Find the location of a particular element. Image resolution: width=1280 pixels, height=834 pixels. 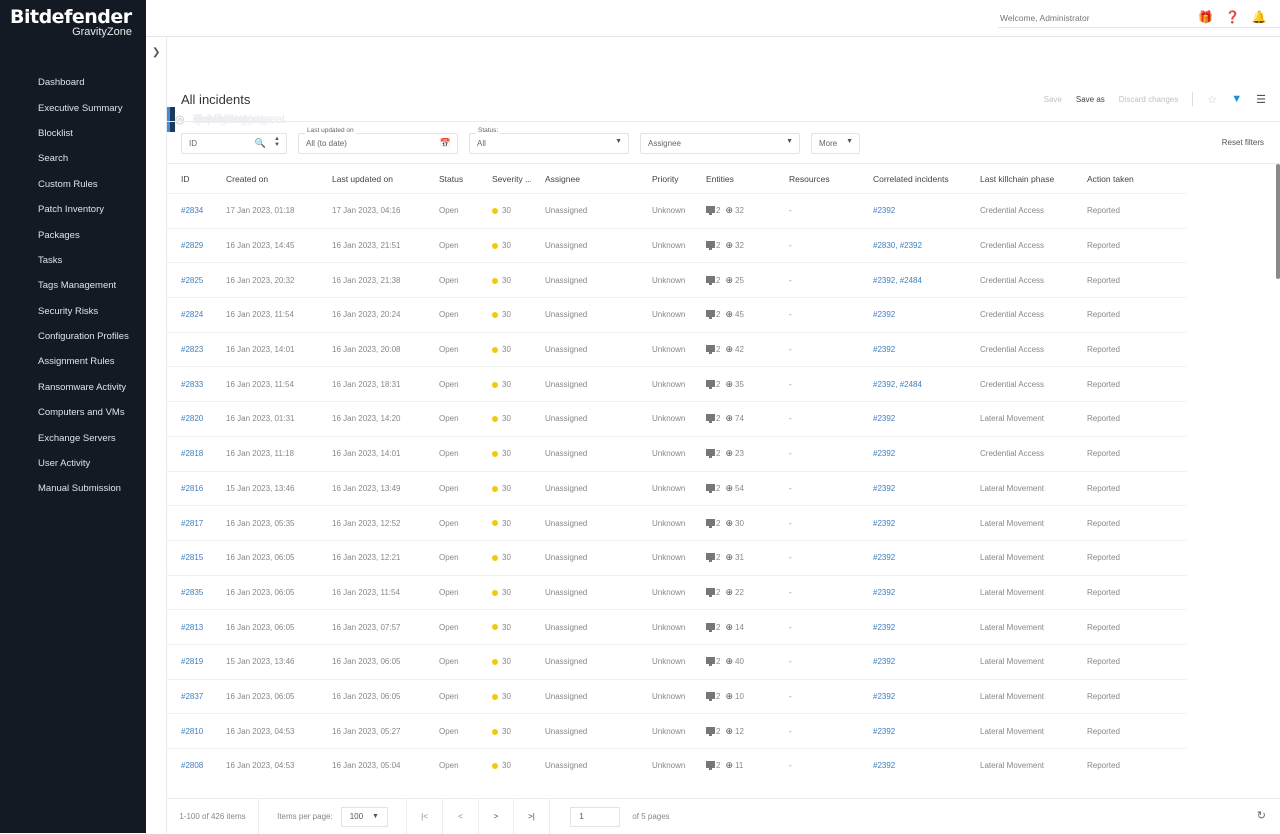

column-header: Action taken is located at coordinates (1123, 179).